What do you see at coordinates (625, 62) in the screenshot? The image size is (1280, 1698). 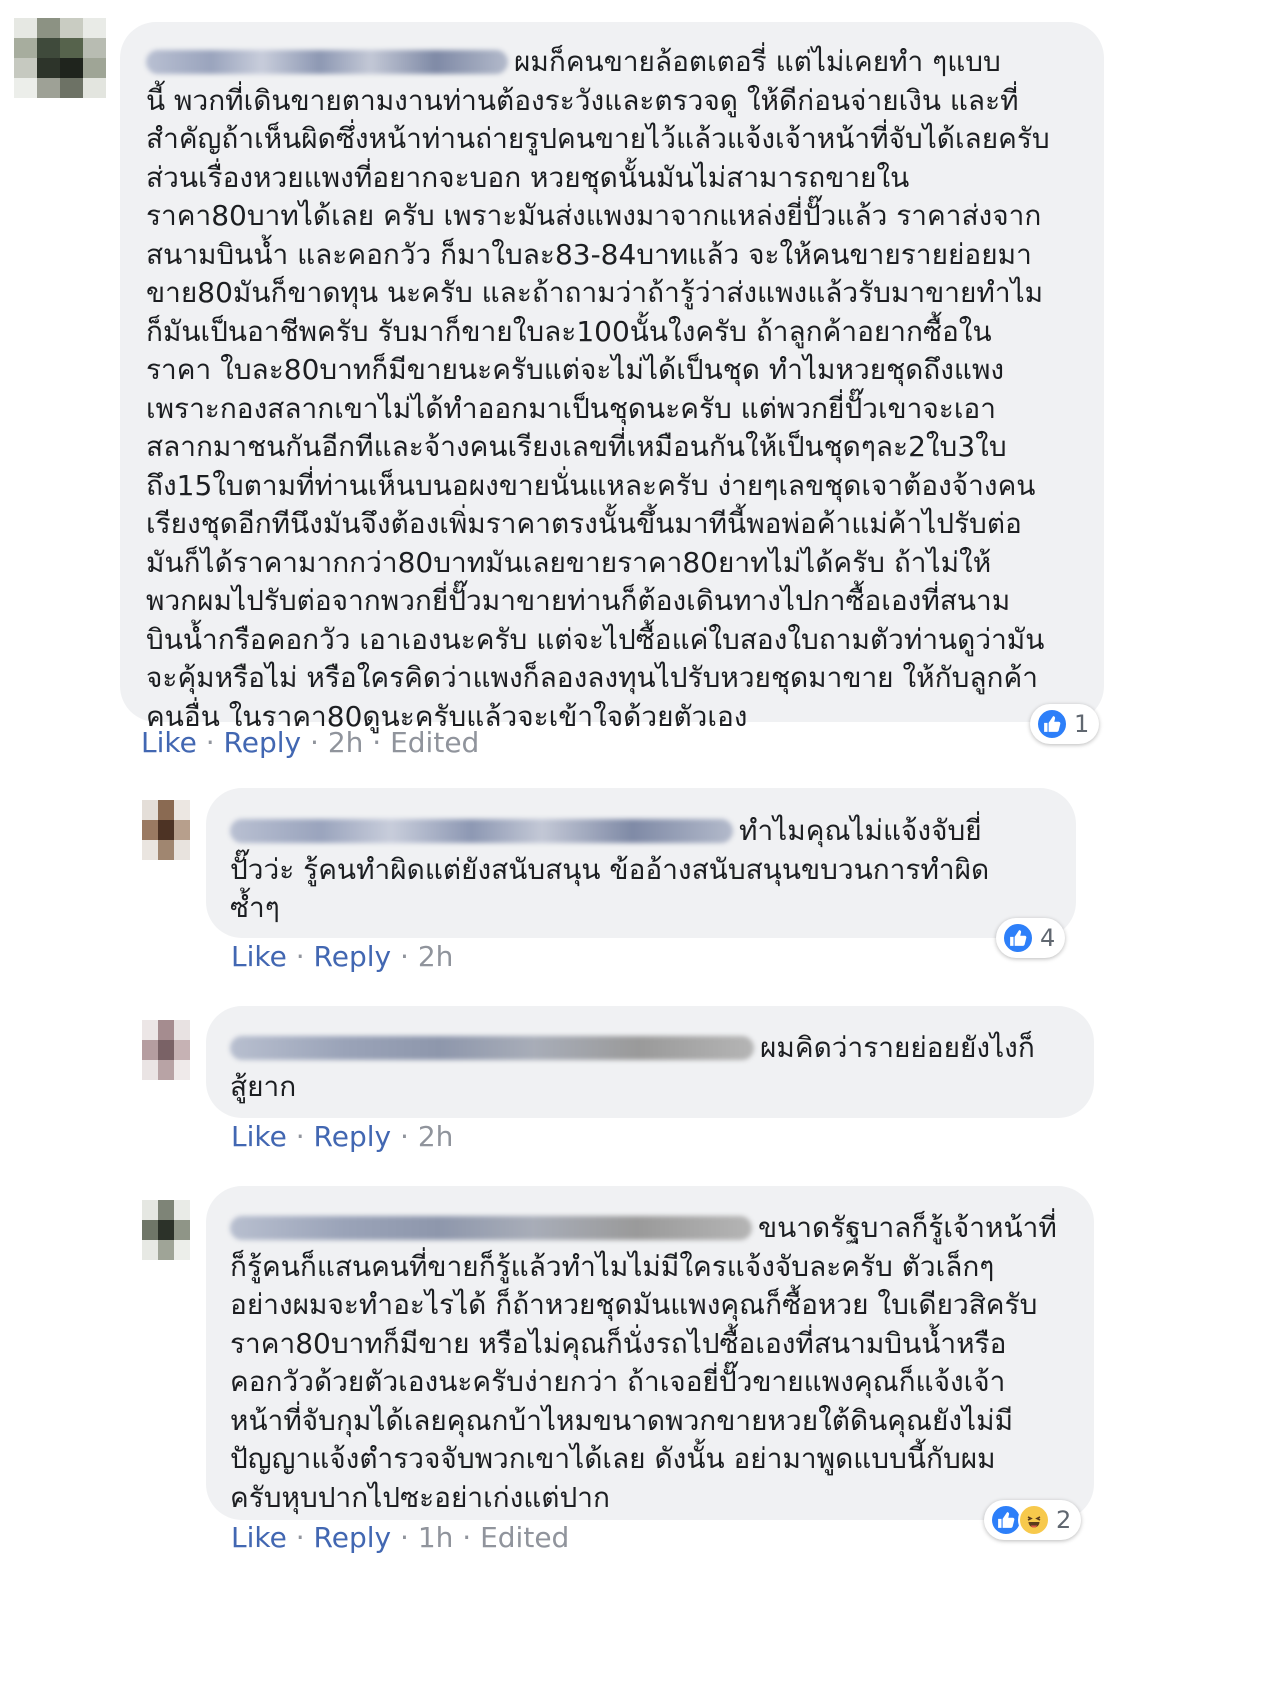 I see `comment-line: ผมก็คนขายล้อตเตอรี่ แต่ไม่เคยทำ ๆแบบ` at bounding box center [625, 62].